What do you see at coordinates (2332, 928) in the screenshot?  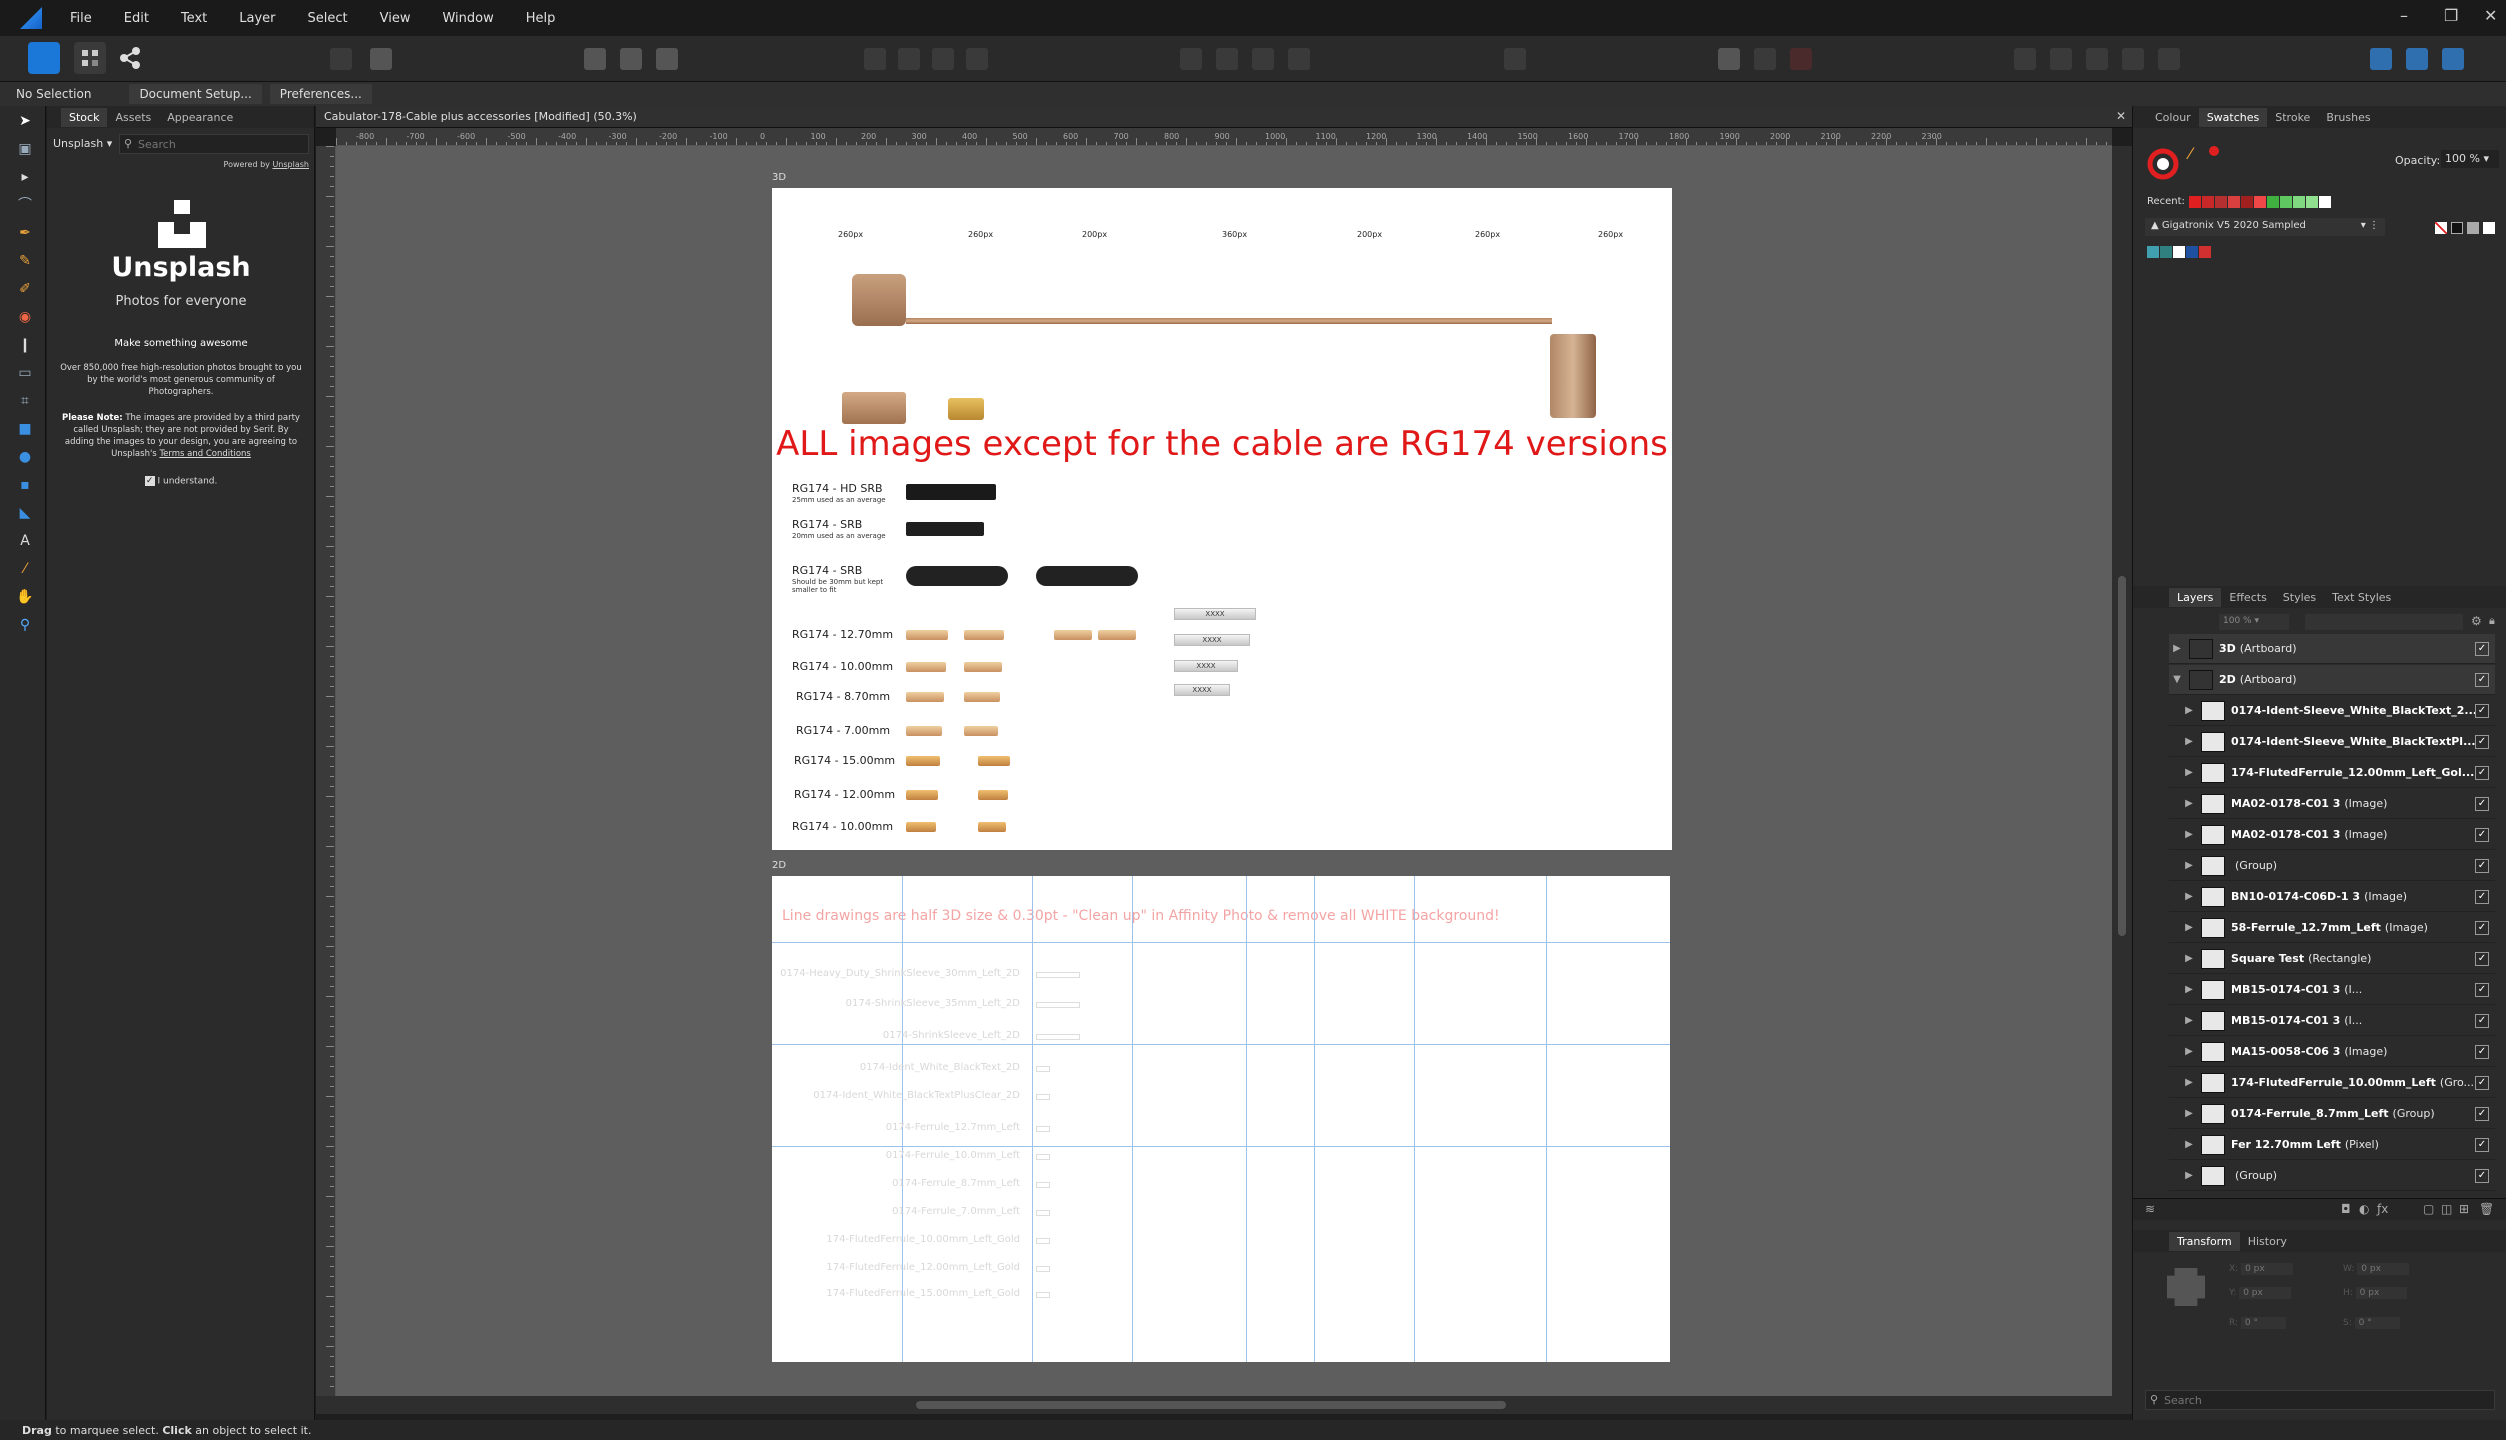 I see `layer-row: ▶ 58-Ferrule_12.7mm_Left (Image) ✓` at bounding box center [2332, 928].